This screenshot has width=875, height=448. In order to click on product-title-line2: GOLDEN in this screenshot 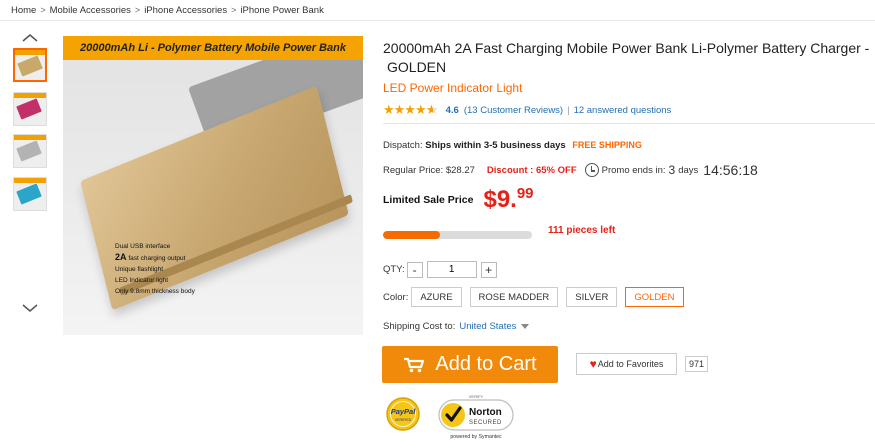, I will do `click(417, 67)`.